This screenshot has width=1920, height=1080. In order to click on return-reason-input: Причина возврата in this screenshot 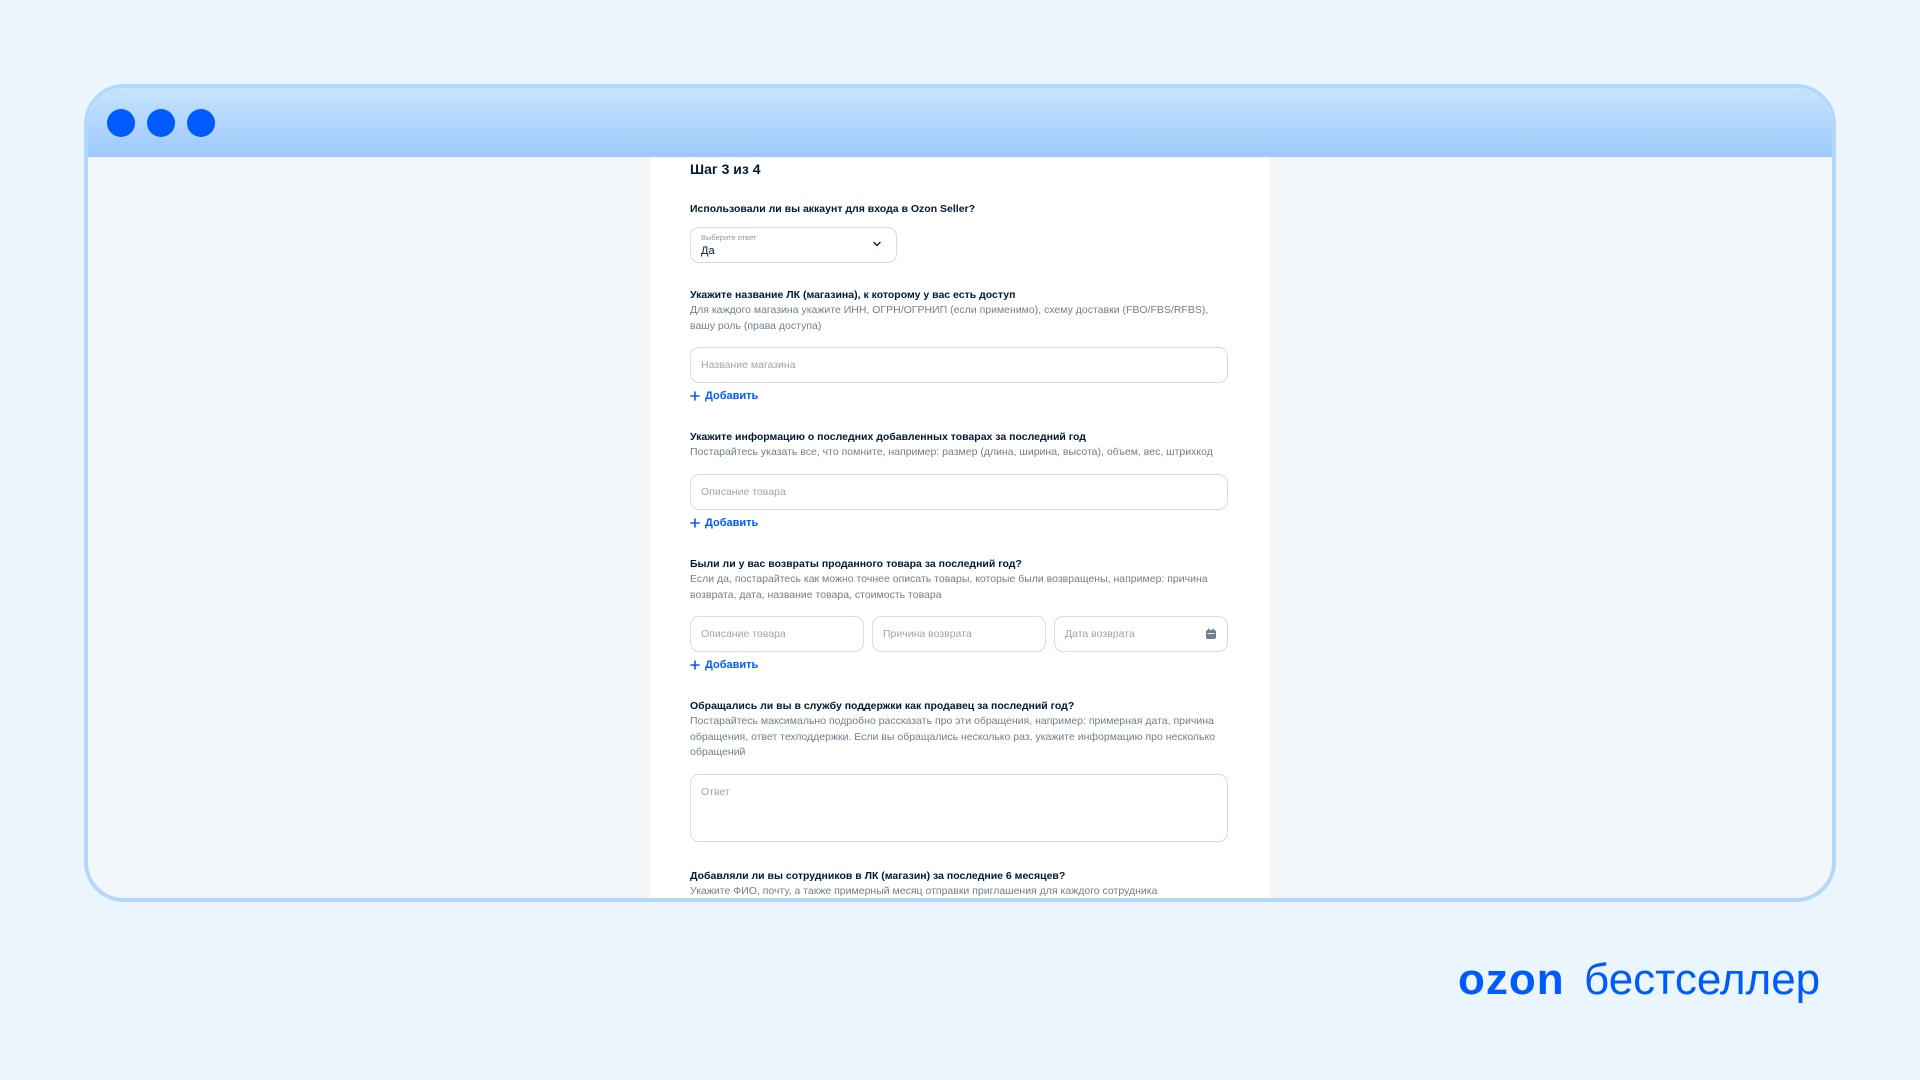, I will do `click(959, 634)`.